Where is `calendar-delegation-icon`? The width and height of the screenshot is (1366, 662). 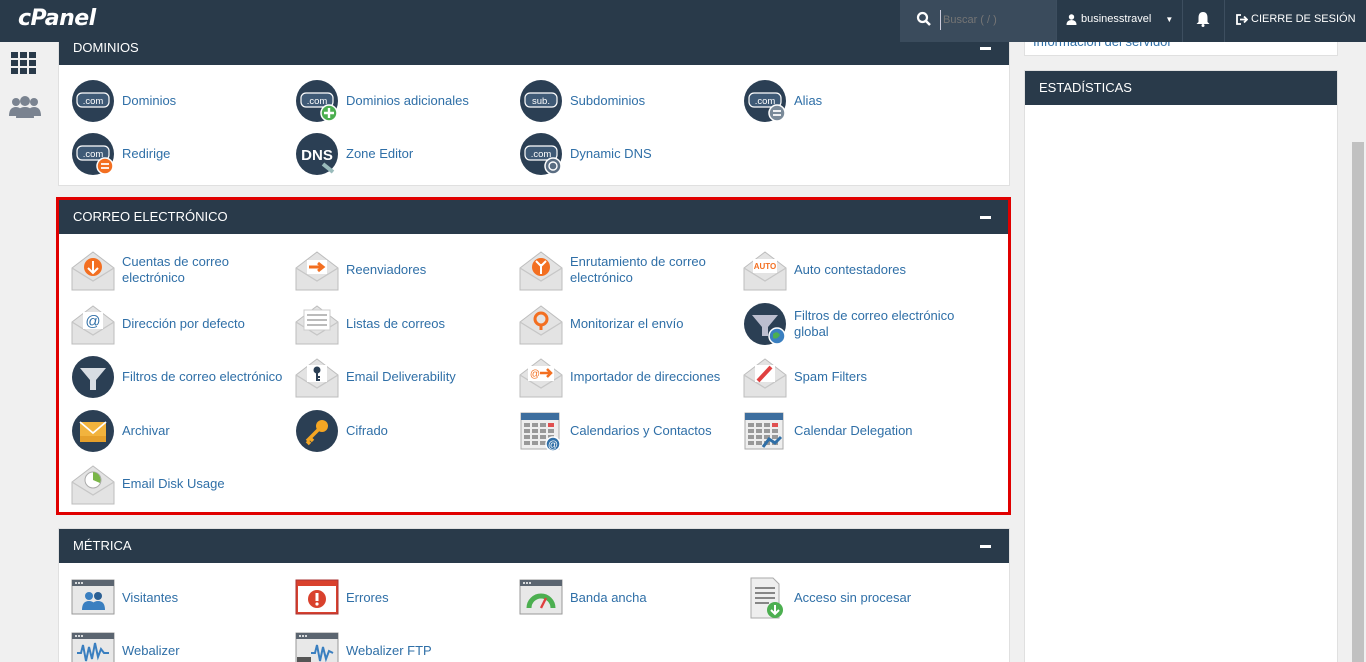 calendar-delegation-icon is located at coordinates (765, 431).